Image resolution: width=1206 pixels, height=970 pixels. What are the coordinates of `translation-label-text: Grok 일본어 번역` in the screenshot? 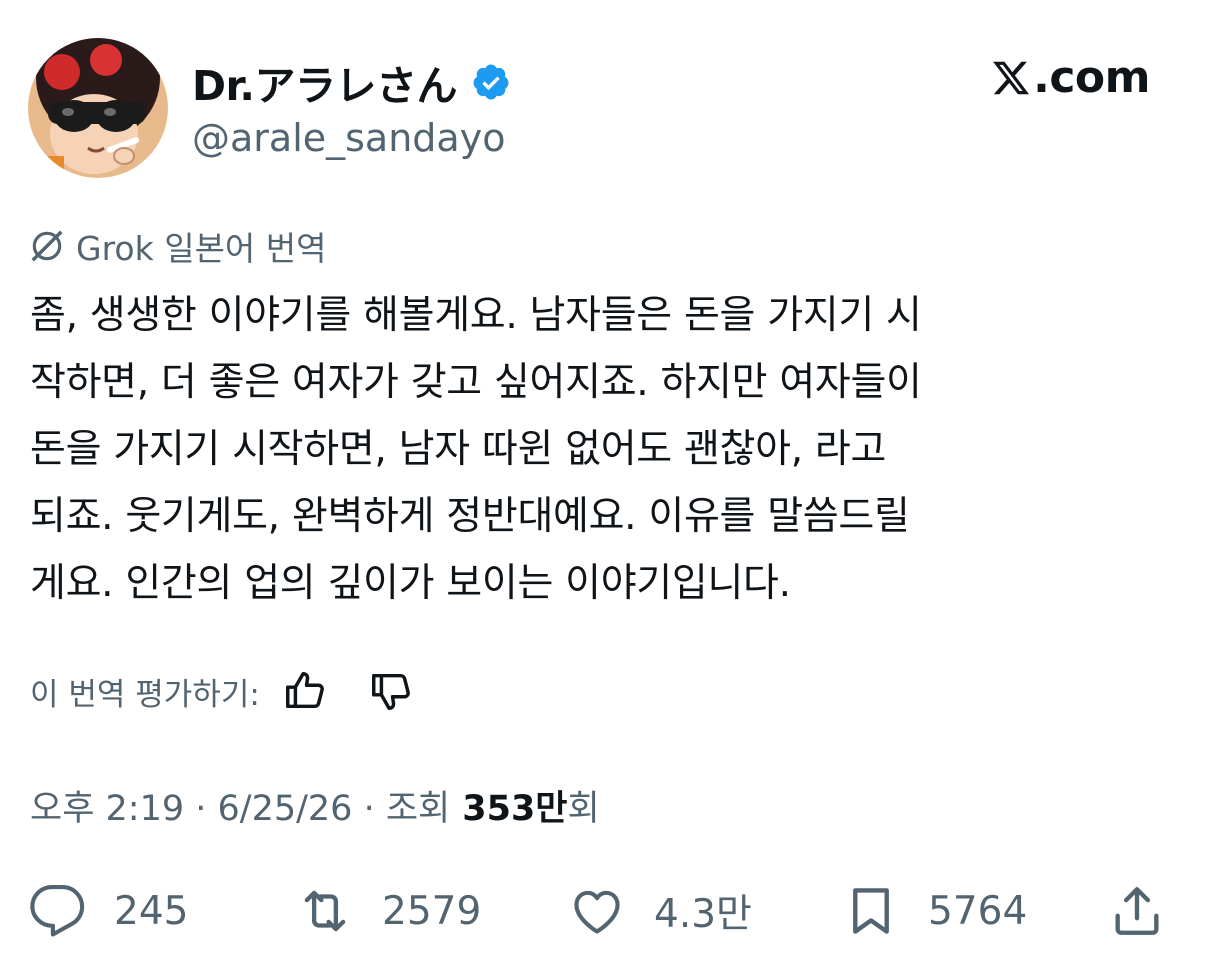 It's located at (201, 248).